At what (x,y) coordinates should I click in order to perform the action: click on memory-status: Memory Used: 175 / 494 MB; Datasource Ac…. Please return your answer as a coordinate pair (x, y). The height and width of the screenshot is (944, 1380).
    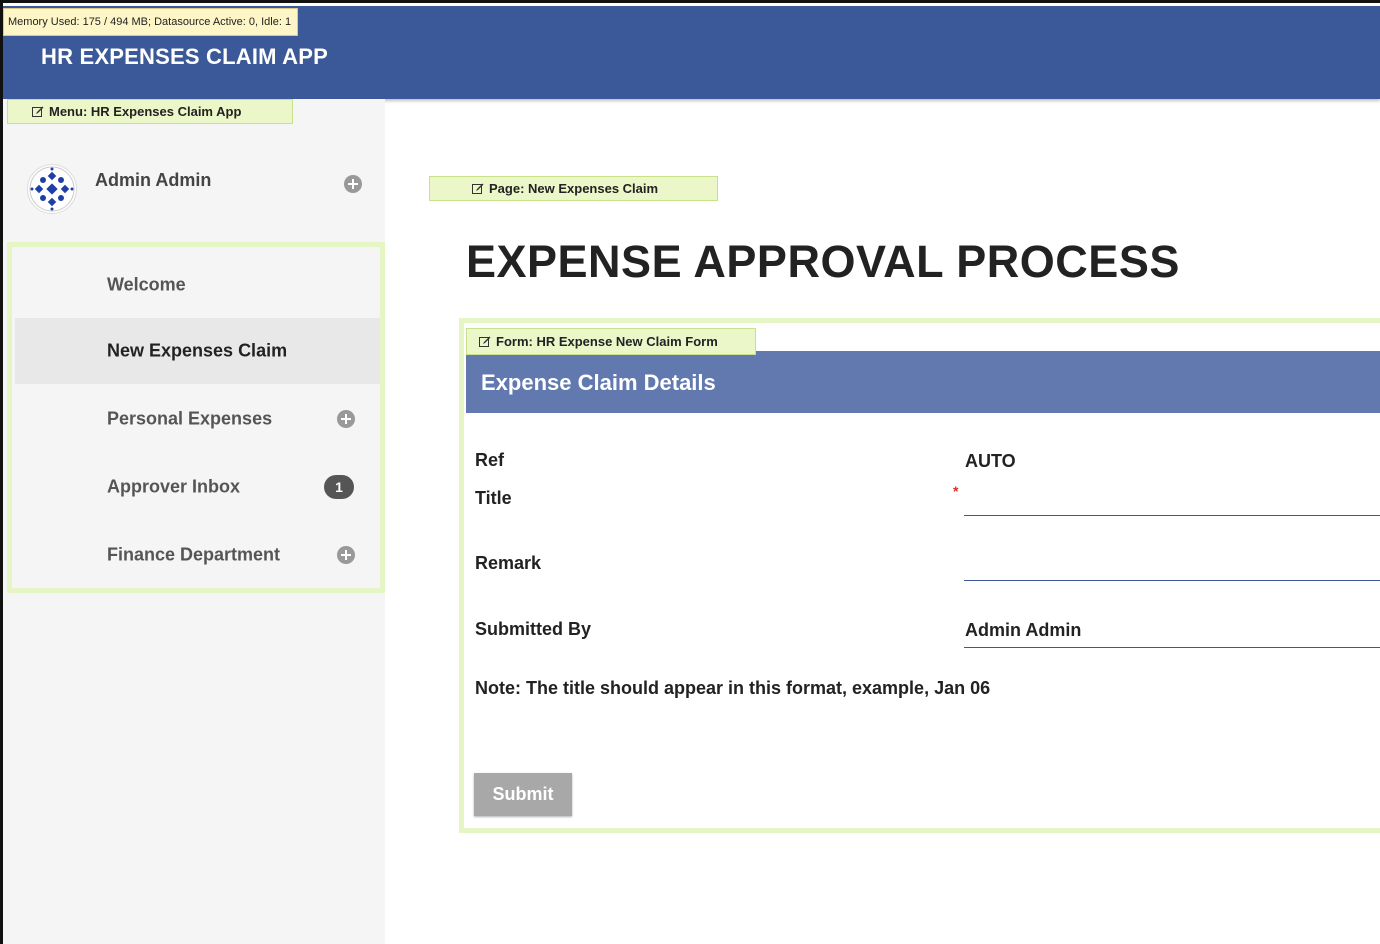
    Looking at the image, I should click on (151, 22).